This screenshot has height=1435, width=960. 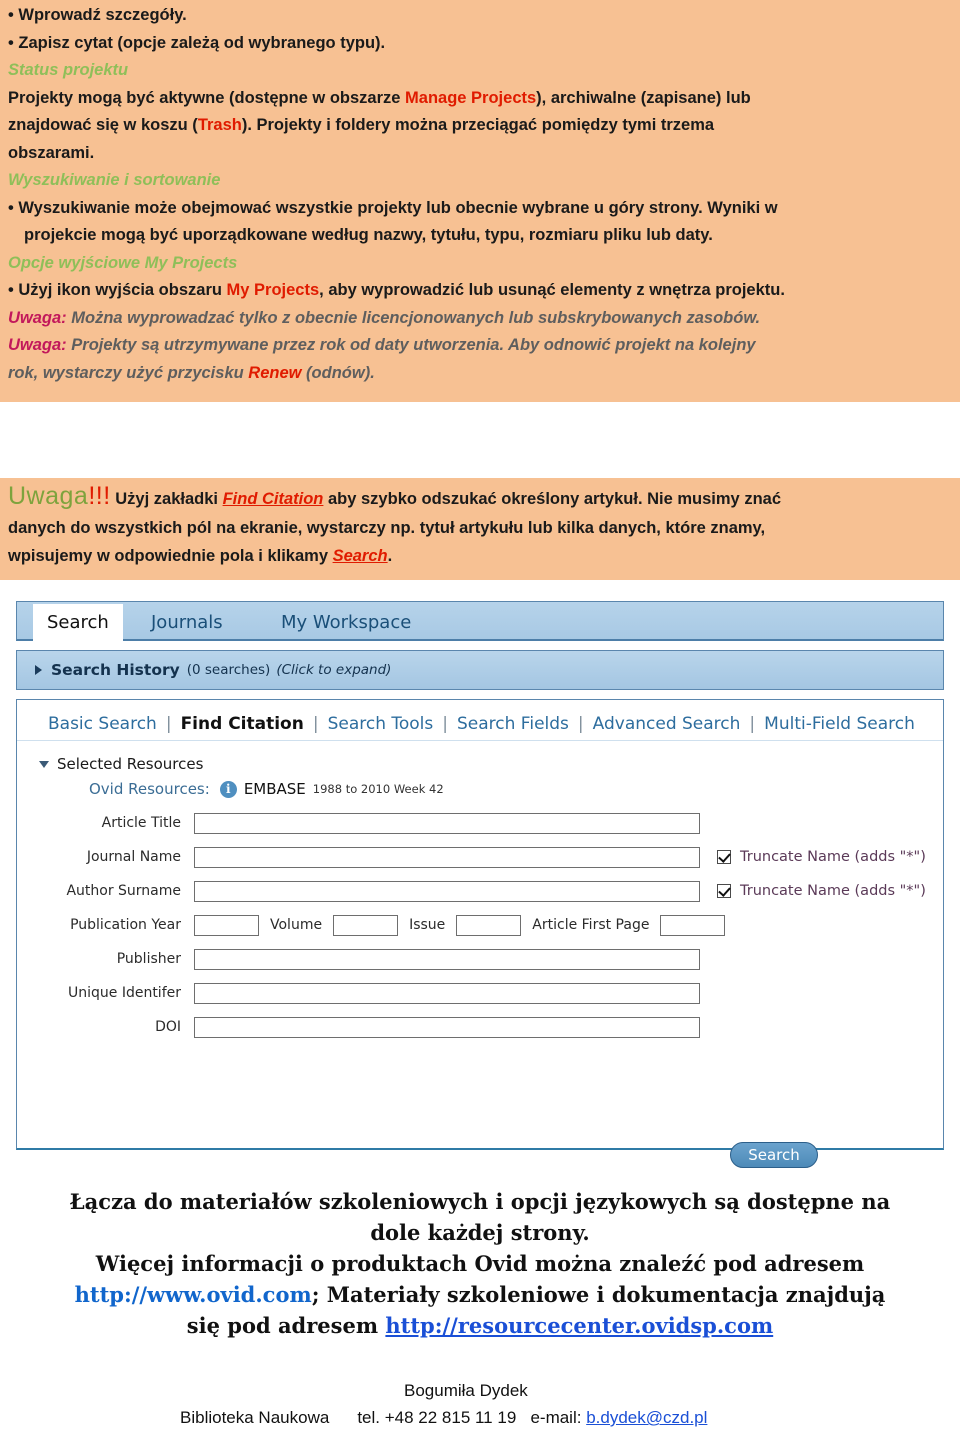 I want to click on label-author-surname: Author Surname, so click(x=123, y=891).